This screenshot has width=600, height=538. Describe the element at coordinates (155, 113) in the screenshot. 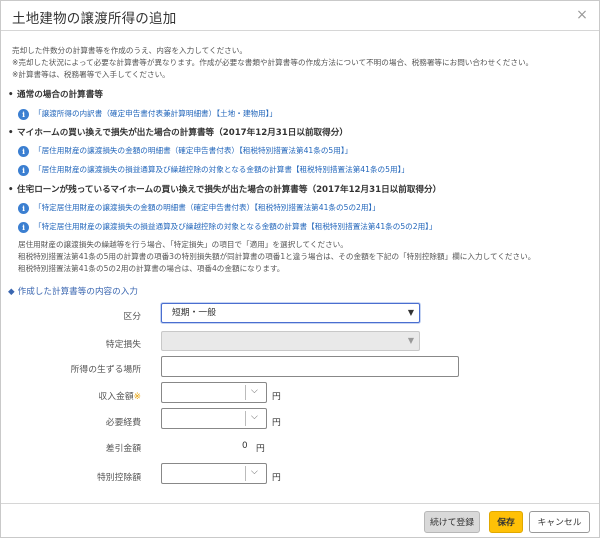

I see `link-text: 「譲渡所得の内訳書（確定申告書付表兼計算明細書）【土地・建物用】」` at that location.